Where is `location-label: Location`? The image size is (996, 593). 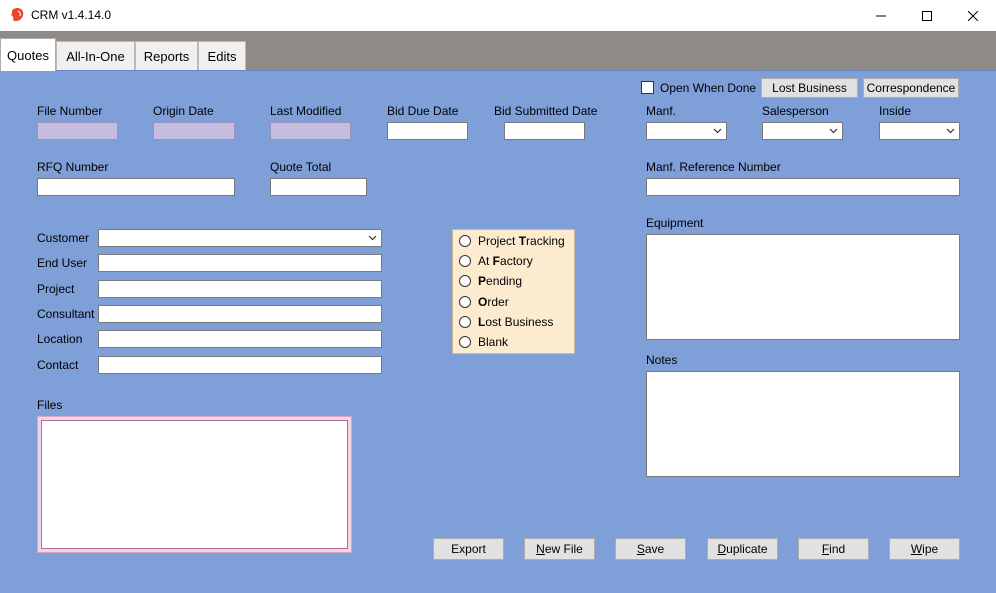 location-label: Location is located at coordinates (60, 339).